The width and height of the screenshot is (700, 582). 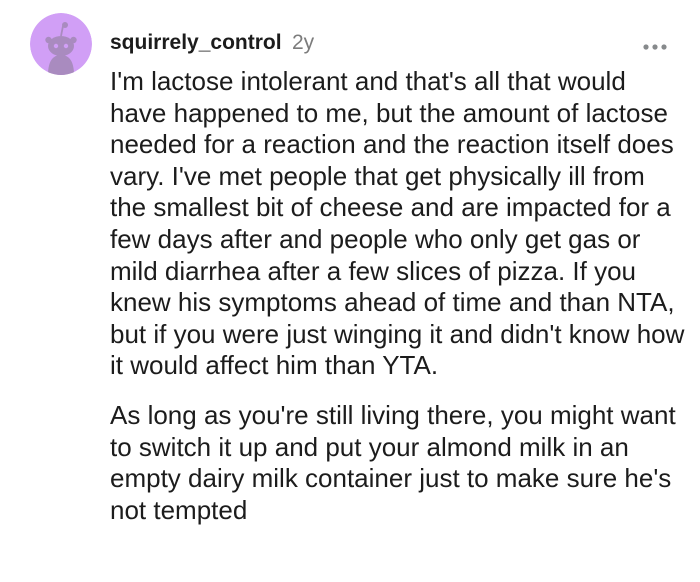 What do you see at coordinates (303, 43) in the screenshot?
I see `comment-timestamp: 2y` at bounding box center [303, 43].